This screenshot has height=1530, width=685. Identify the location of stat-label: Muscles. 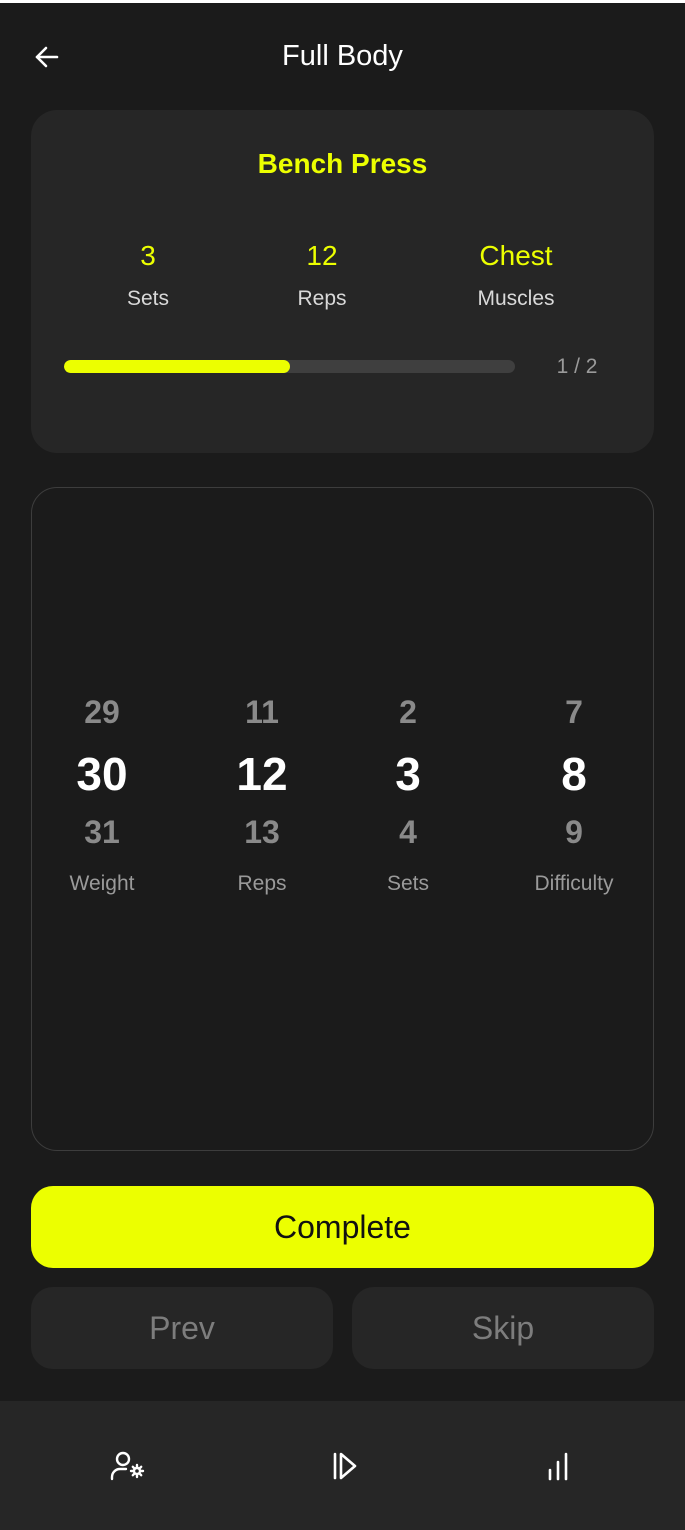
(516, 298).